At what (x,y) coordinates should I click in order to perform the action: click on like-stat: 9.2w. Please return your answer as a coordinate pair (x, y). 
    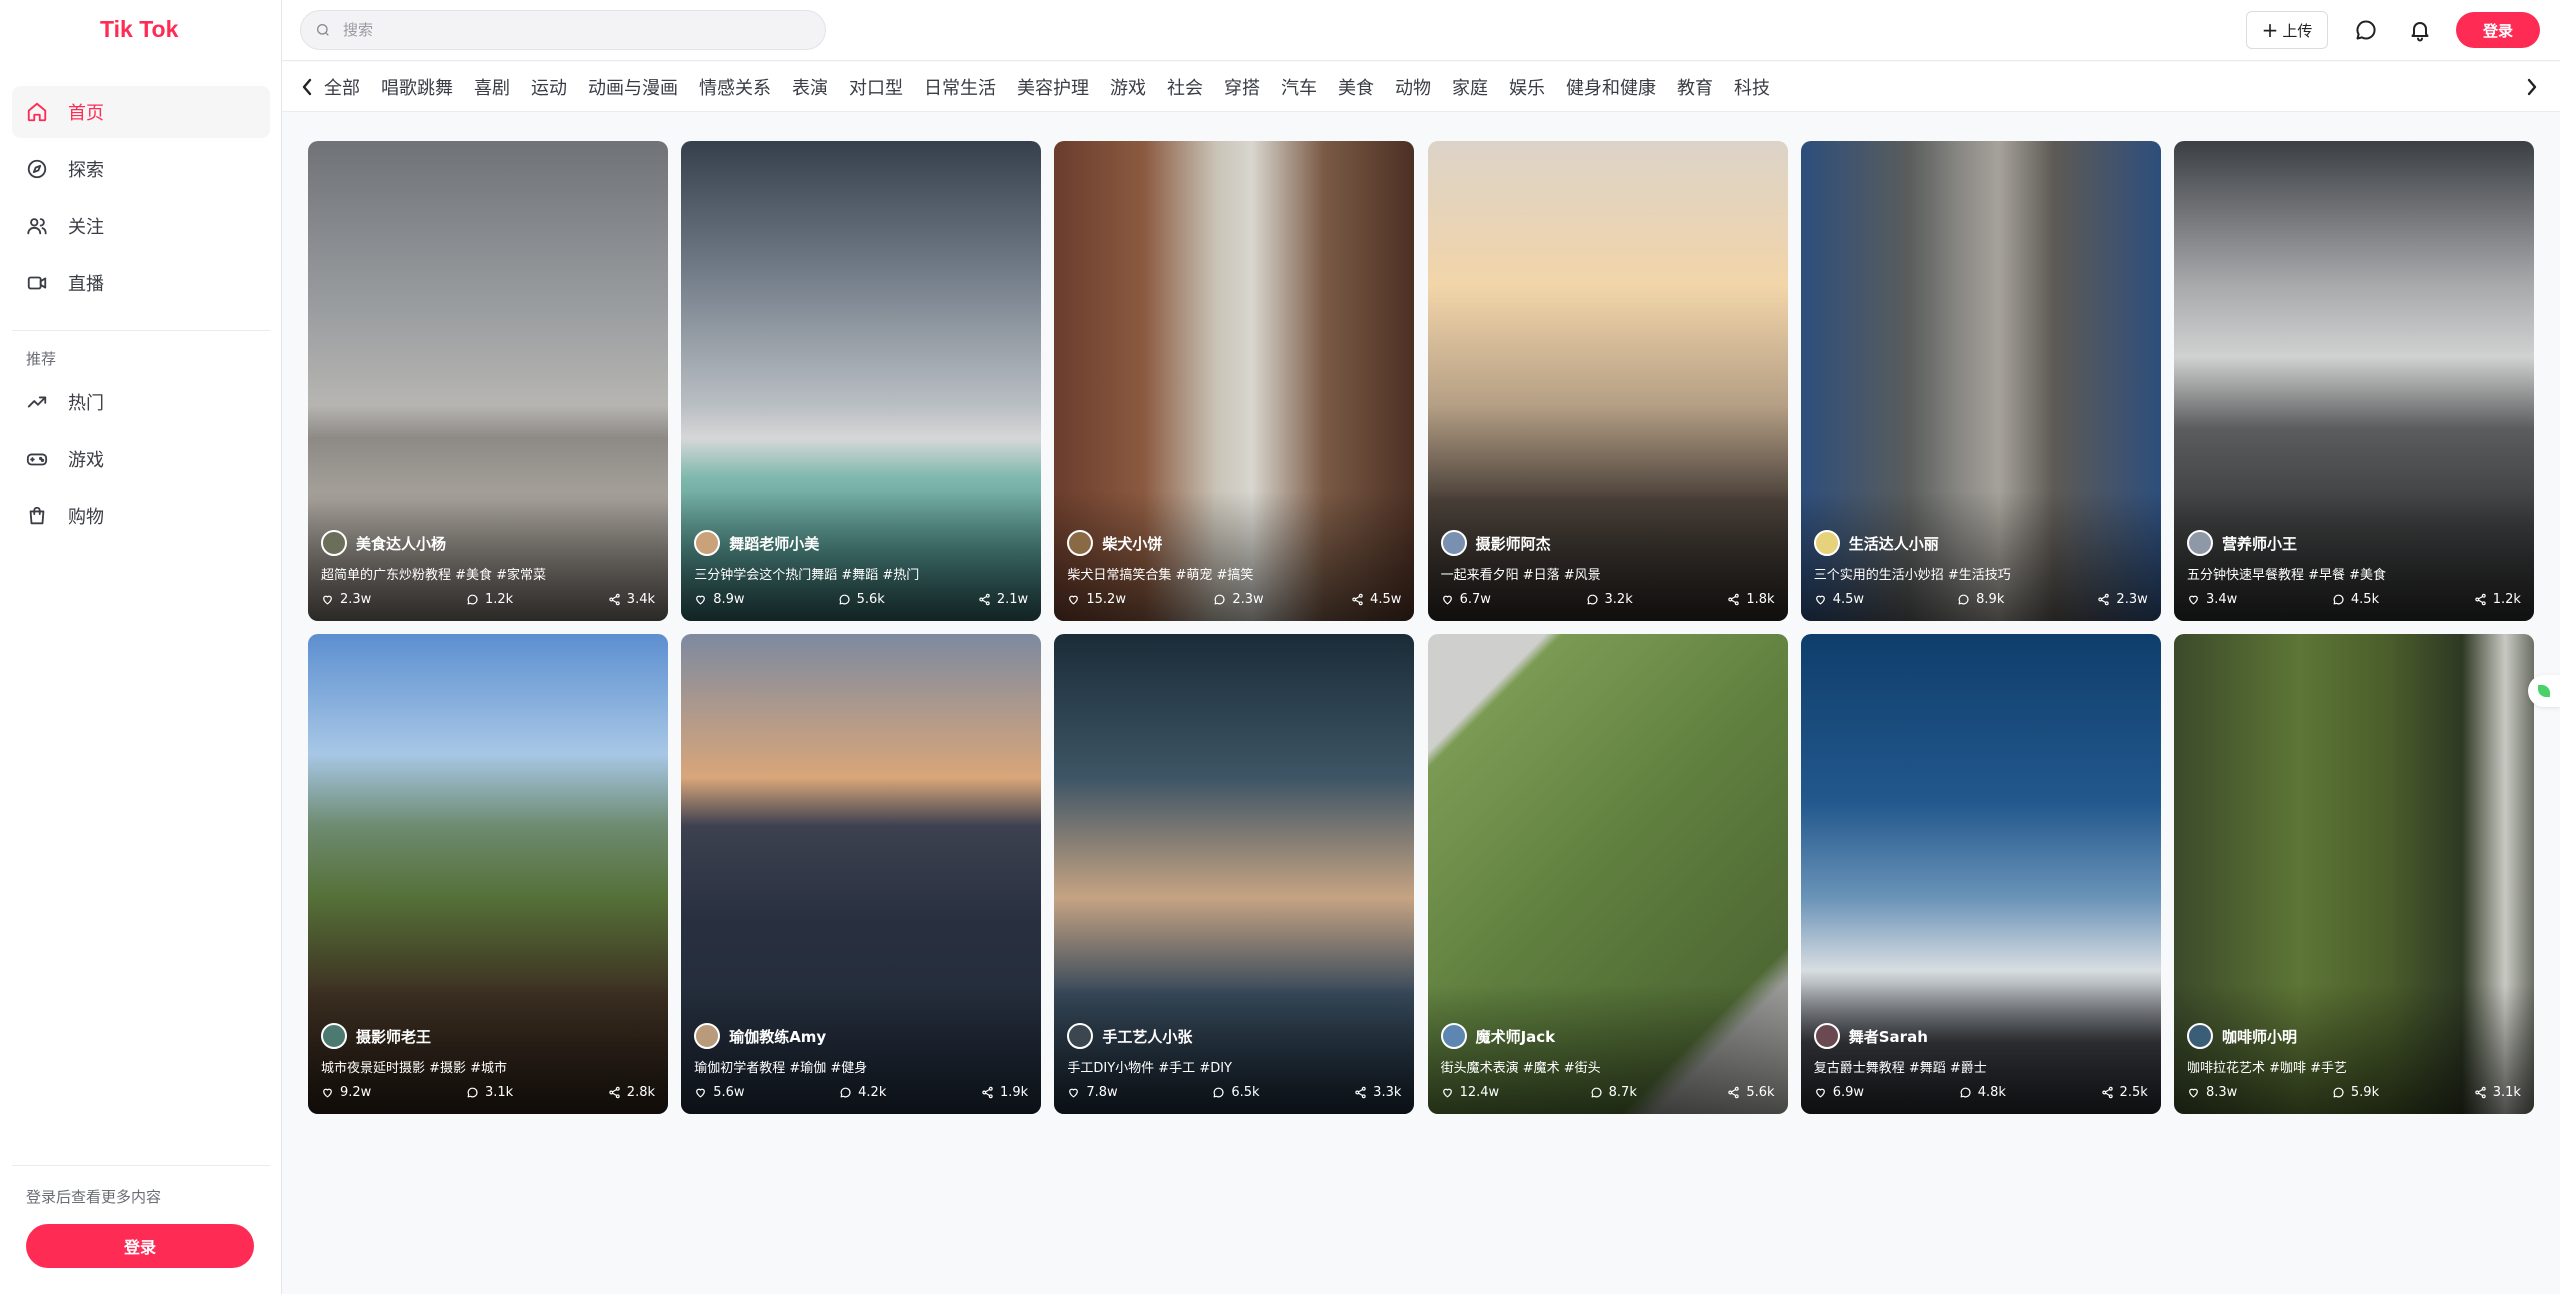
    Looking at the image, I should click on (346, 1092).